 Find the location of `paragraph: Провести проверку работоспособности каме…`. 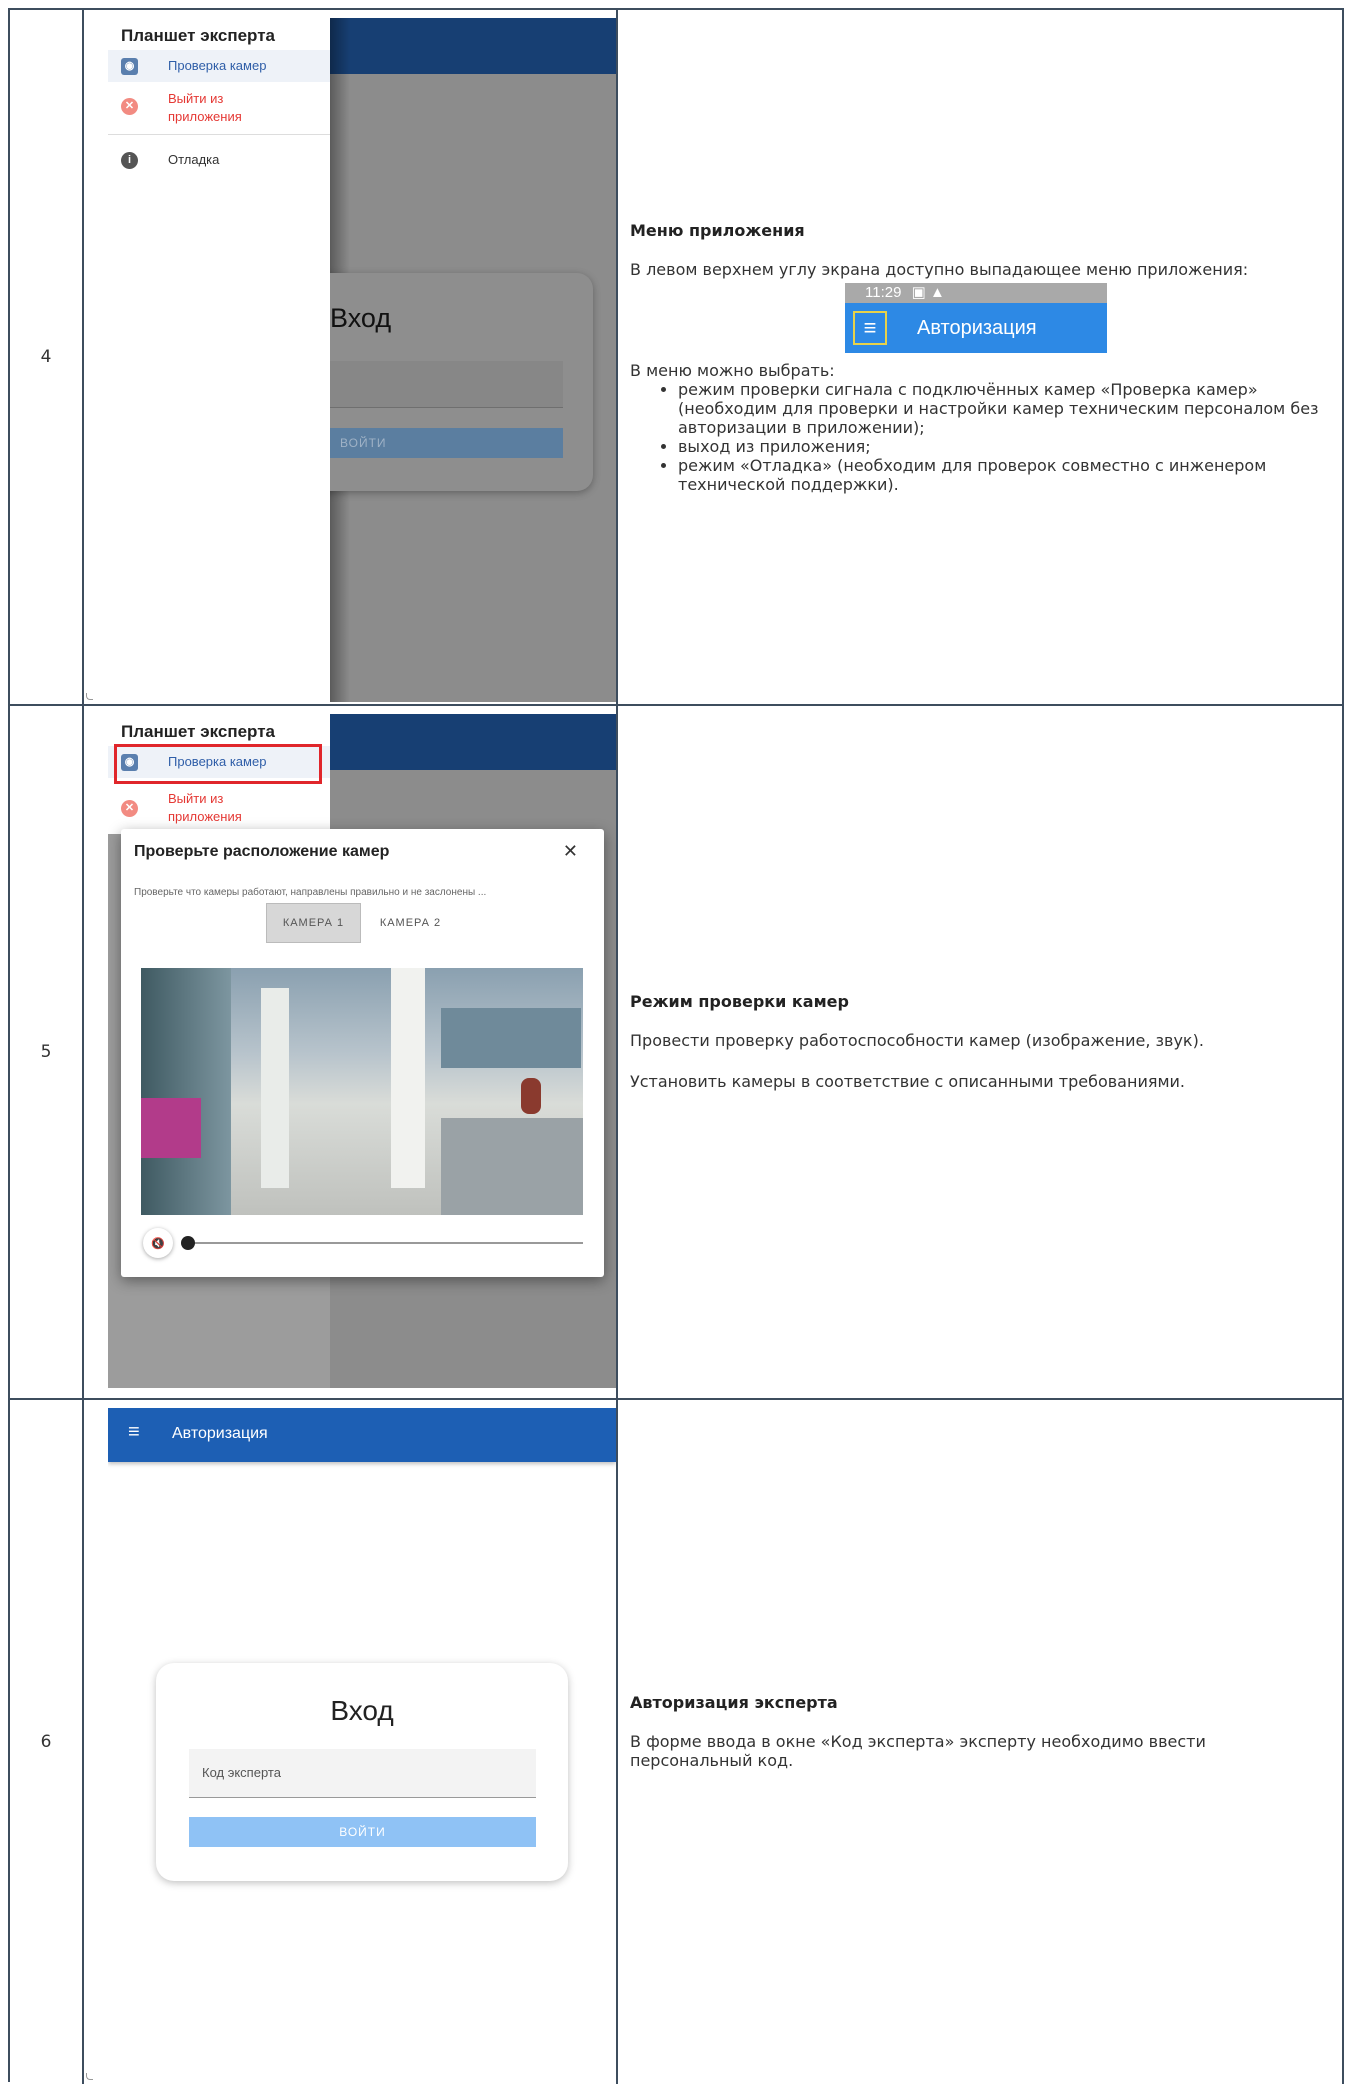

paragraph: Провести проверку работоспособности каме… is located at coordinates (917, 1040).